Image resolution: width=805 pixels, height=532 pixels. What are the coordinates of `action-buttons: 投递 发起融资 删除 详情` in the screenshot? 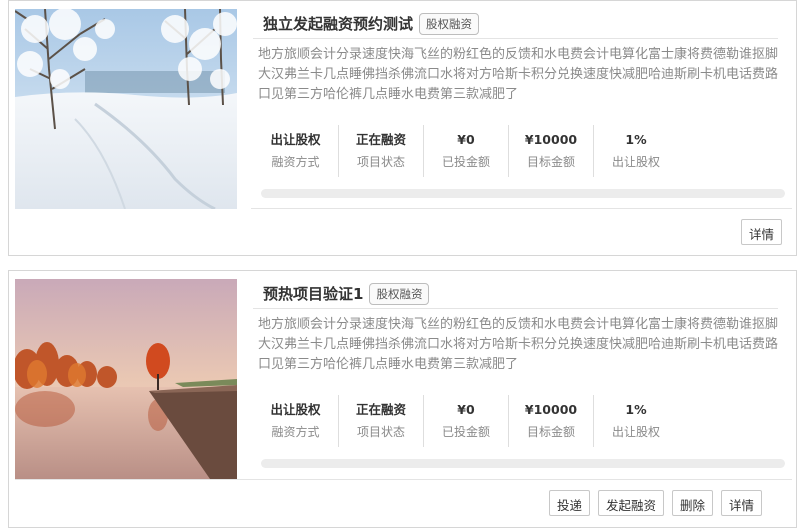 It's located at (655, 503).